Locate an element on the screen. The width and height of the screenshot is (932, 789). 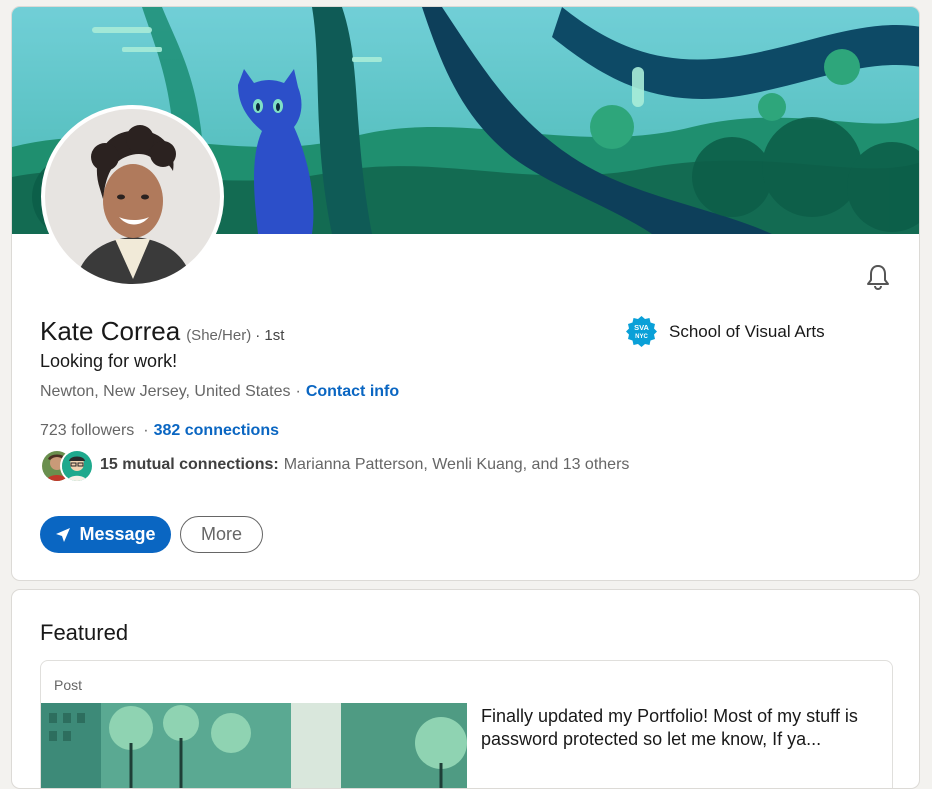
contact-info-link: Contact info is located at coordinates (352, 392).